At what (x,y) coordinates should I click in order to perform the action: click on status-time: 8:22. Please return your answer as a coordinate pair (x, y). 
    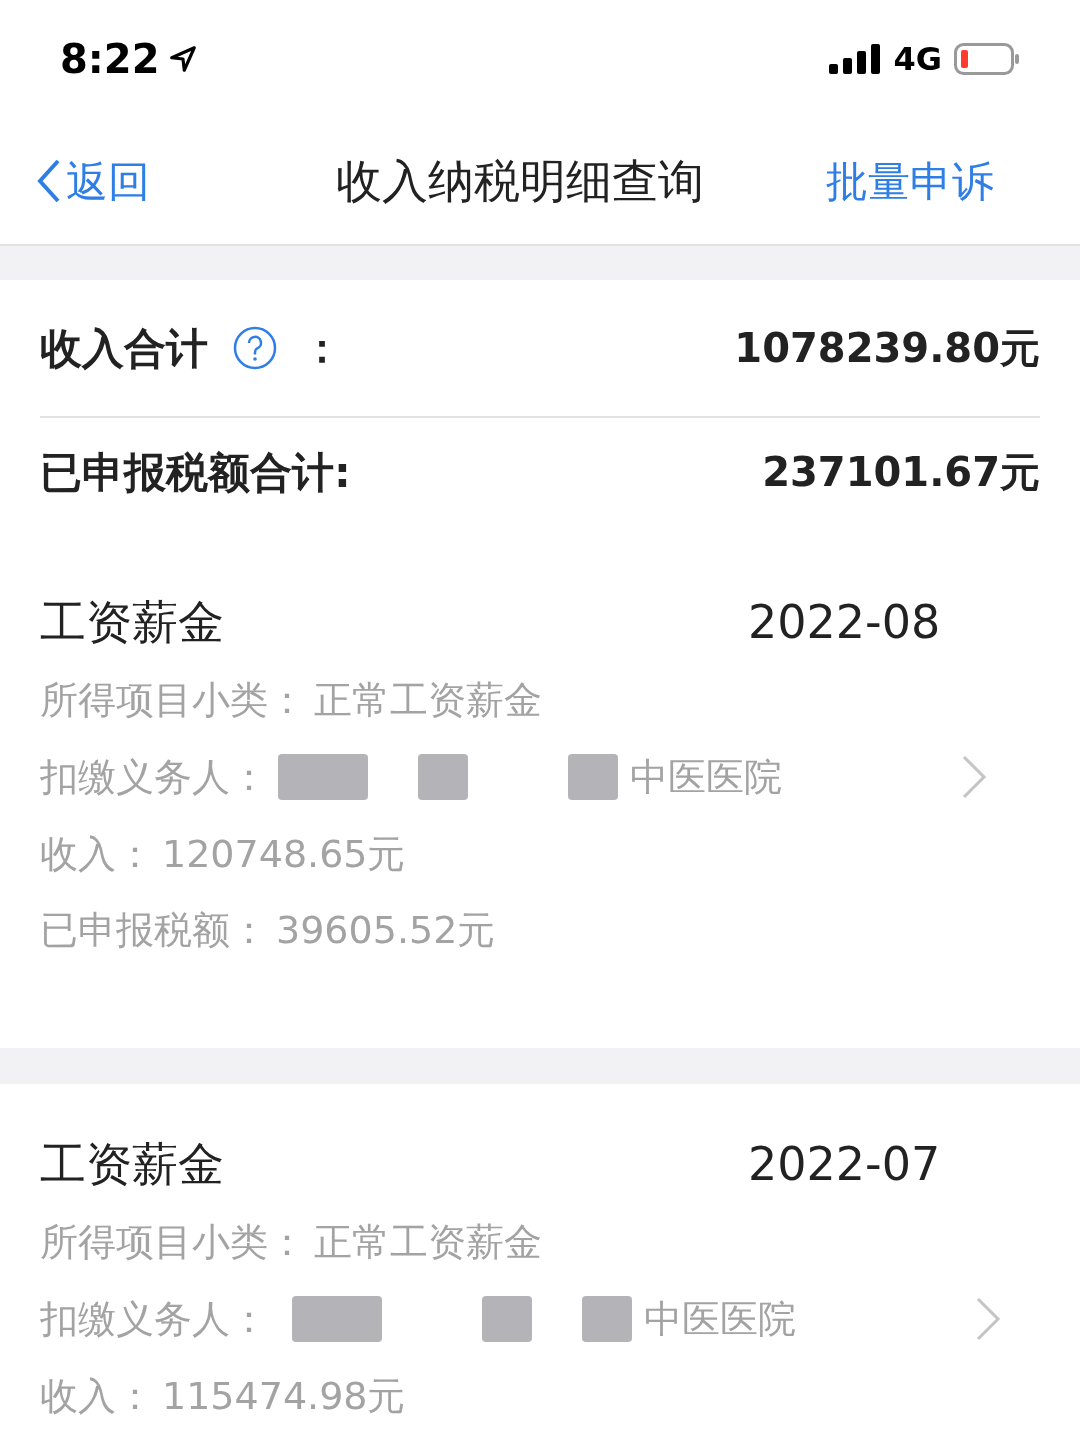
    Looking at the image, I should click on (110, 59).